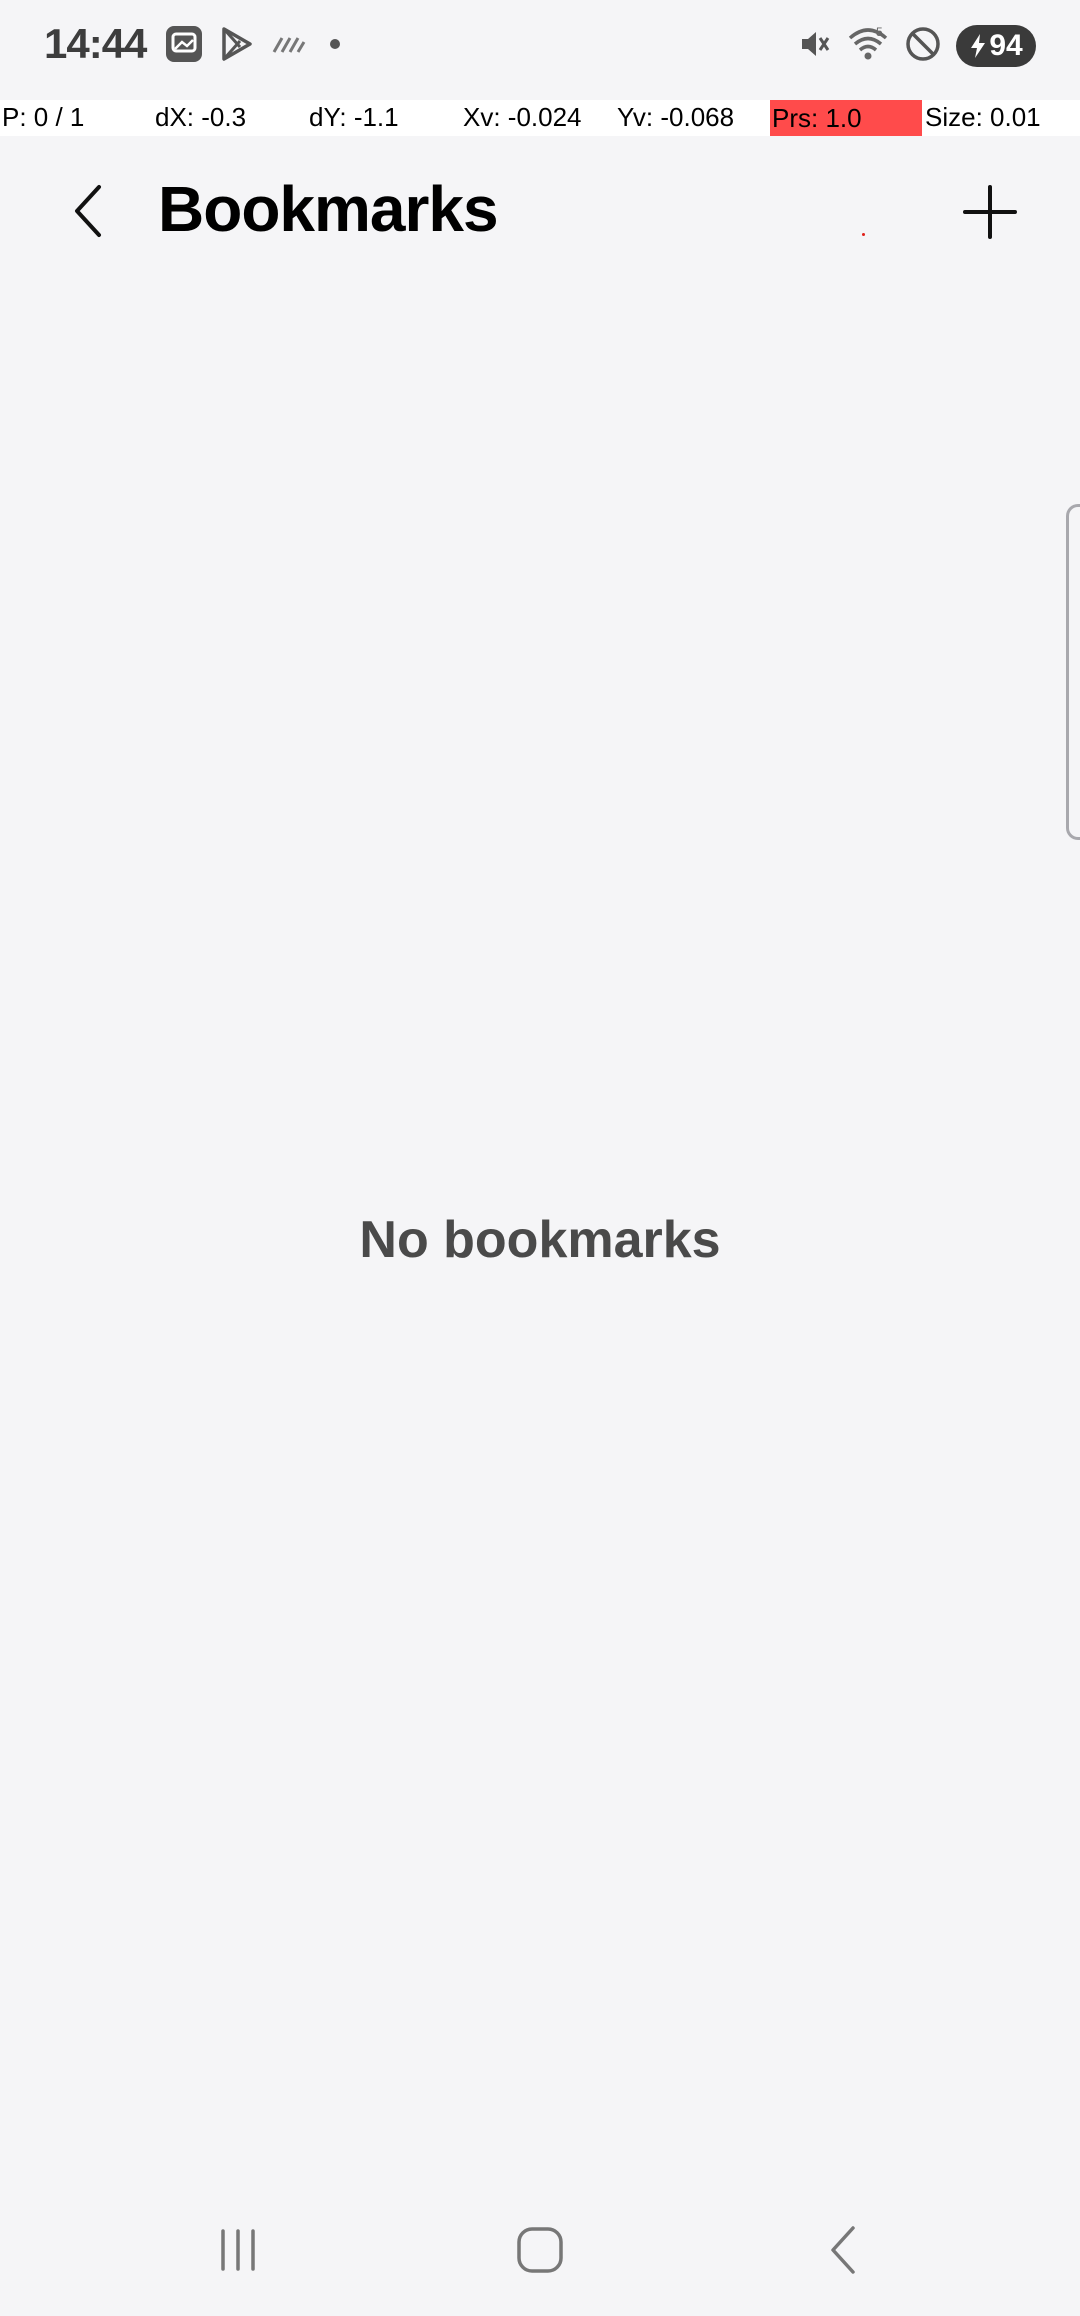 This screenshot has width=1080, height=2316. What do you see at coordinates (257, 46) in the screenshot?
I see `status-left-icons` at bounding box center [257, 46].